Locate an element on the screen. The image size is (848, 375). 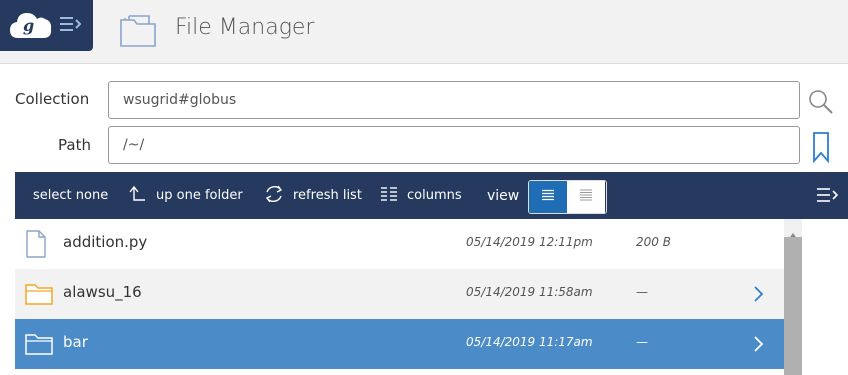
up-one-folder-button: up one folder is located at coordinates (185, 195).